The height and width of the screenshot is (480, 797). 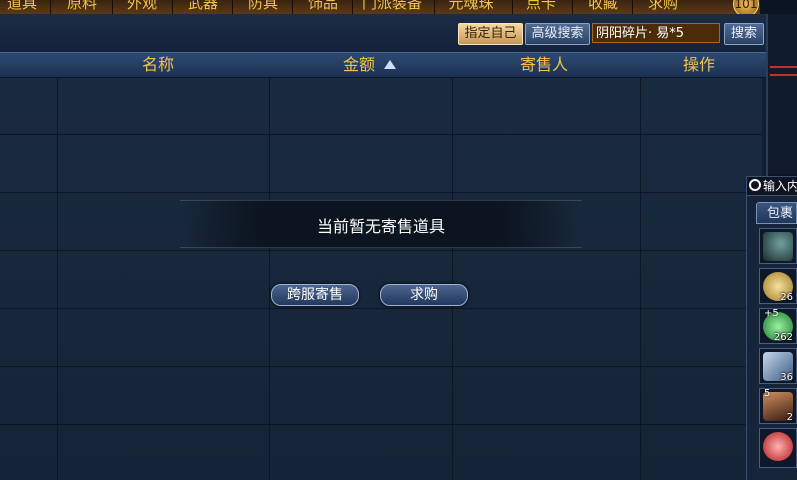 What do you see at coordinates (142, 7) in the screenshot?
I see `tab-appearance: 外观` at bounding box center [142, 7].